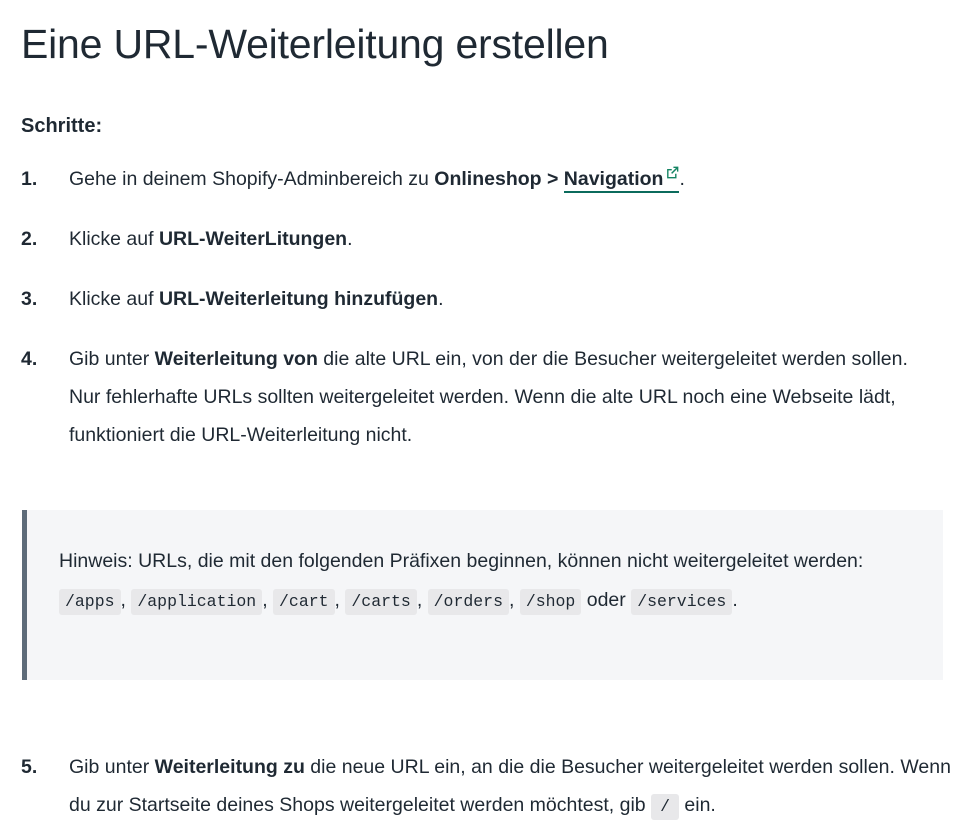  I want to click on step4-bold-label: Weiterleitung von, so click(236, 359).